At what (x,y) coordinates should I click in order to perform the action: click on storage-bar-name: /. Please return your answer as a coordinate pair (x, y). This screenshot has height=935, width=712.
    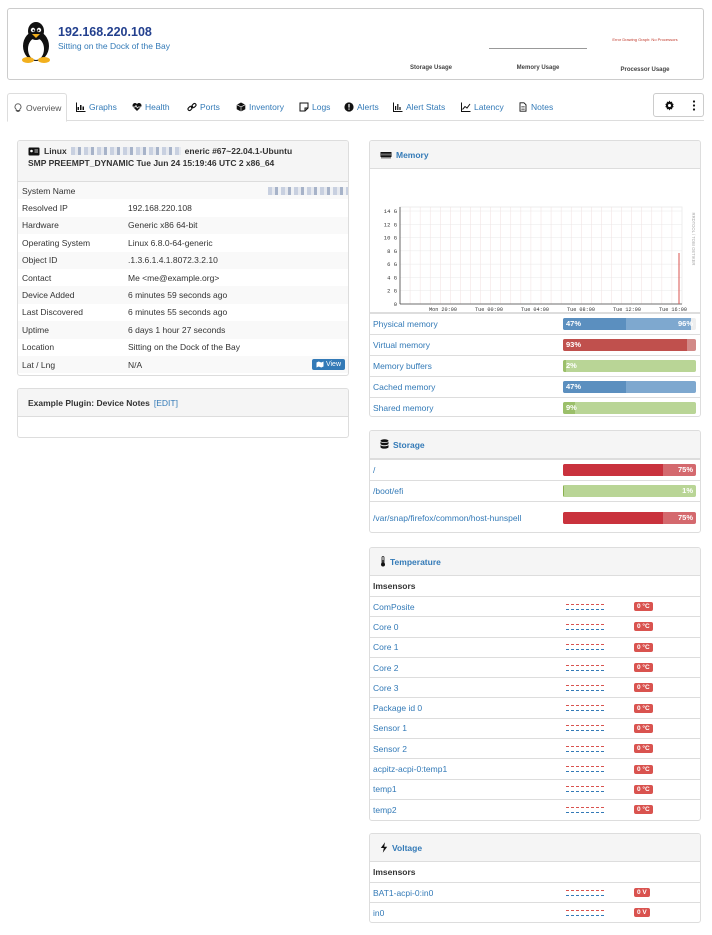
    Looking at the image, I should click on (466, 470).